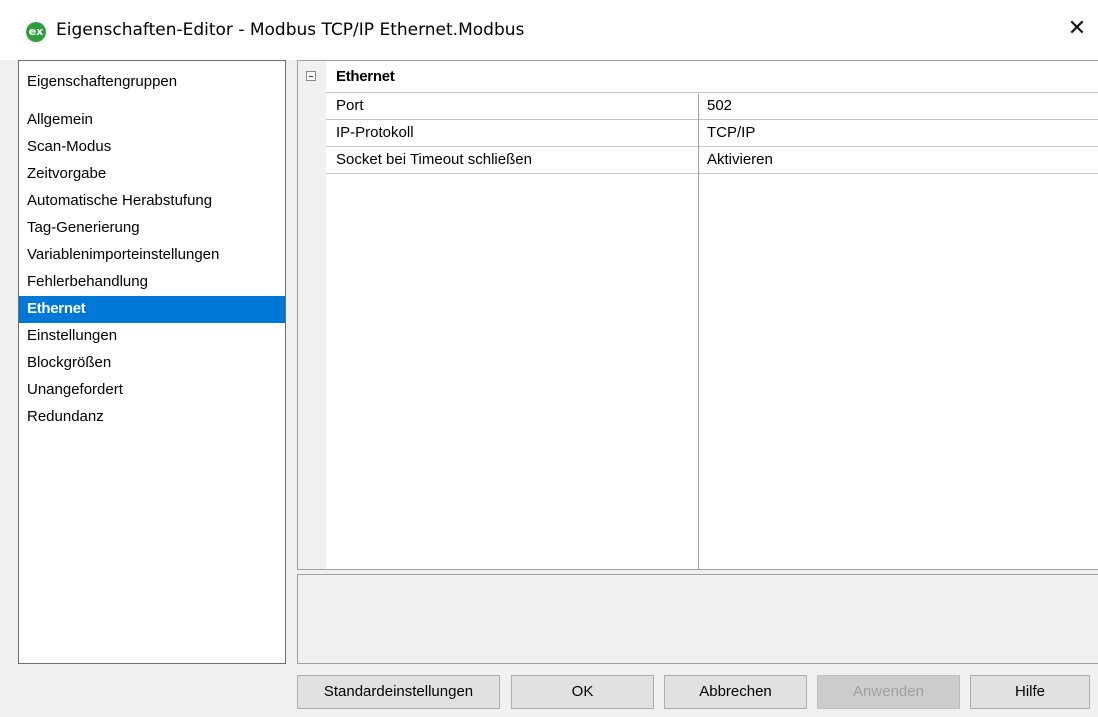 The image size is (1098, 717). What do you see at coordinates (152, 255) in the screenshot?
I see `group-item-variablenimporteinstellungen: Variablenimporteinstellungen` at bounding box center [152, 255].